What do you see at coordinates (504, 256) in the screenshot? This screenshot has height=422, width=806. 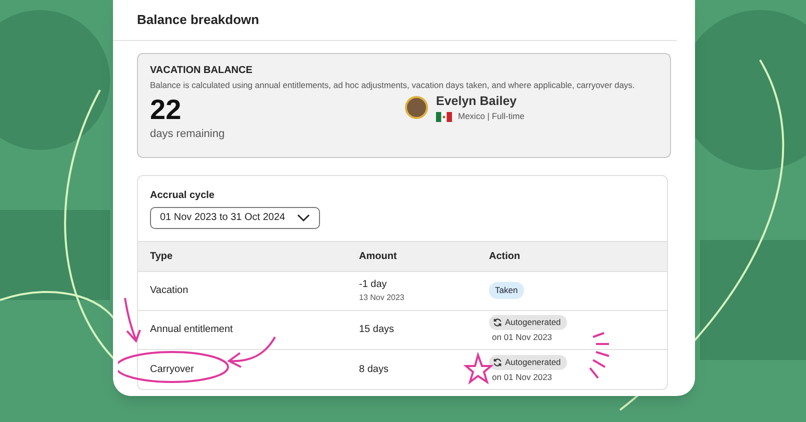 I see `column-header: Action` at bounding box center [504, 256].